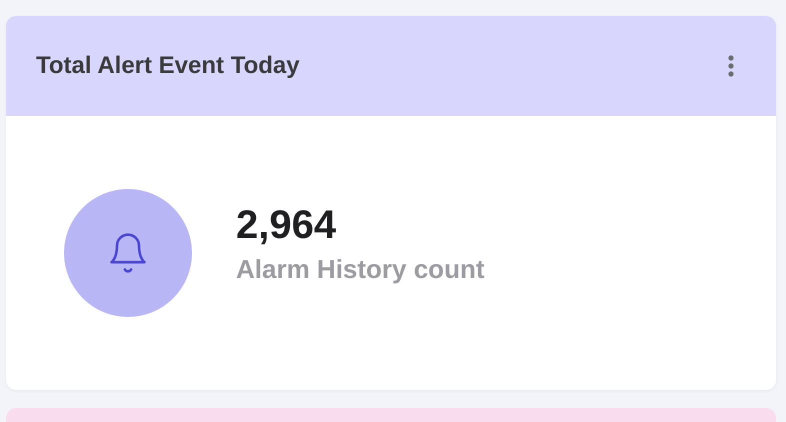 This screenshot has height=422, width=786. What do you see at coordinates (287, 225) in the screenshot?
I see `count-value: 2,964` at bounding box center [287, 225].